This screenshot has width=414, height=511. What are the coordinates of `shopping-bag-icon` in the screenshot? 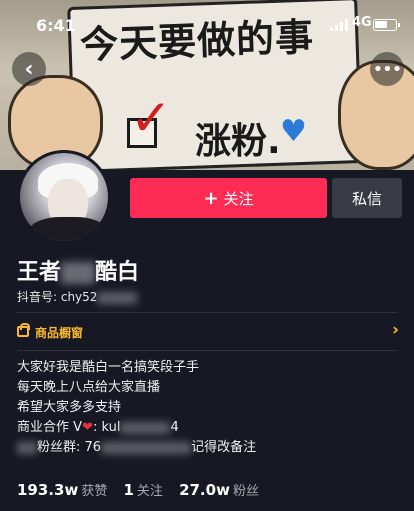 It's located at (23, 330).